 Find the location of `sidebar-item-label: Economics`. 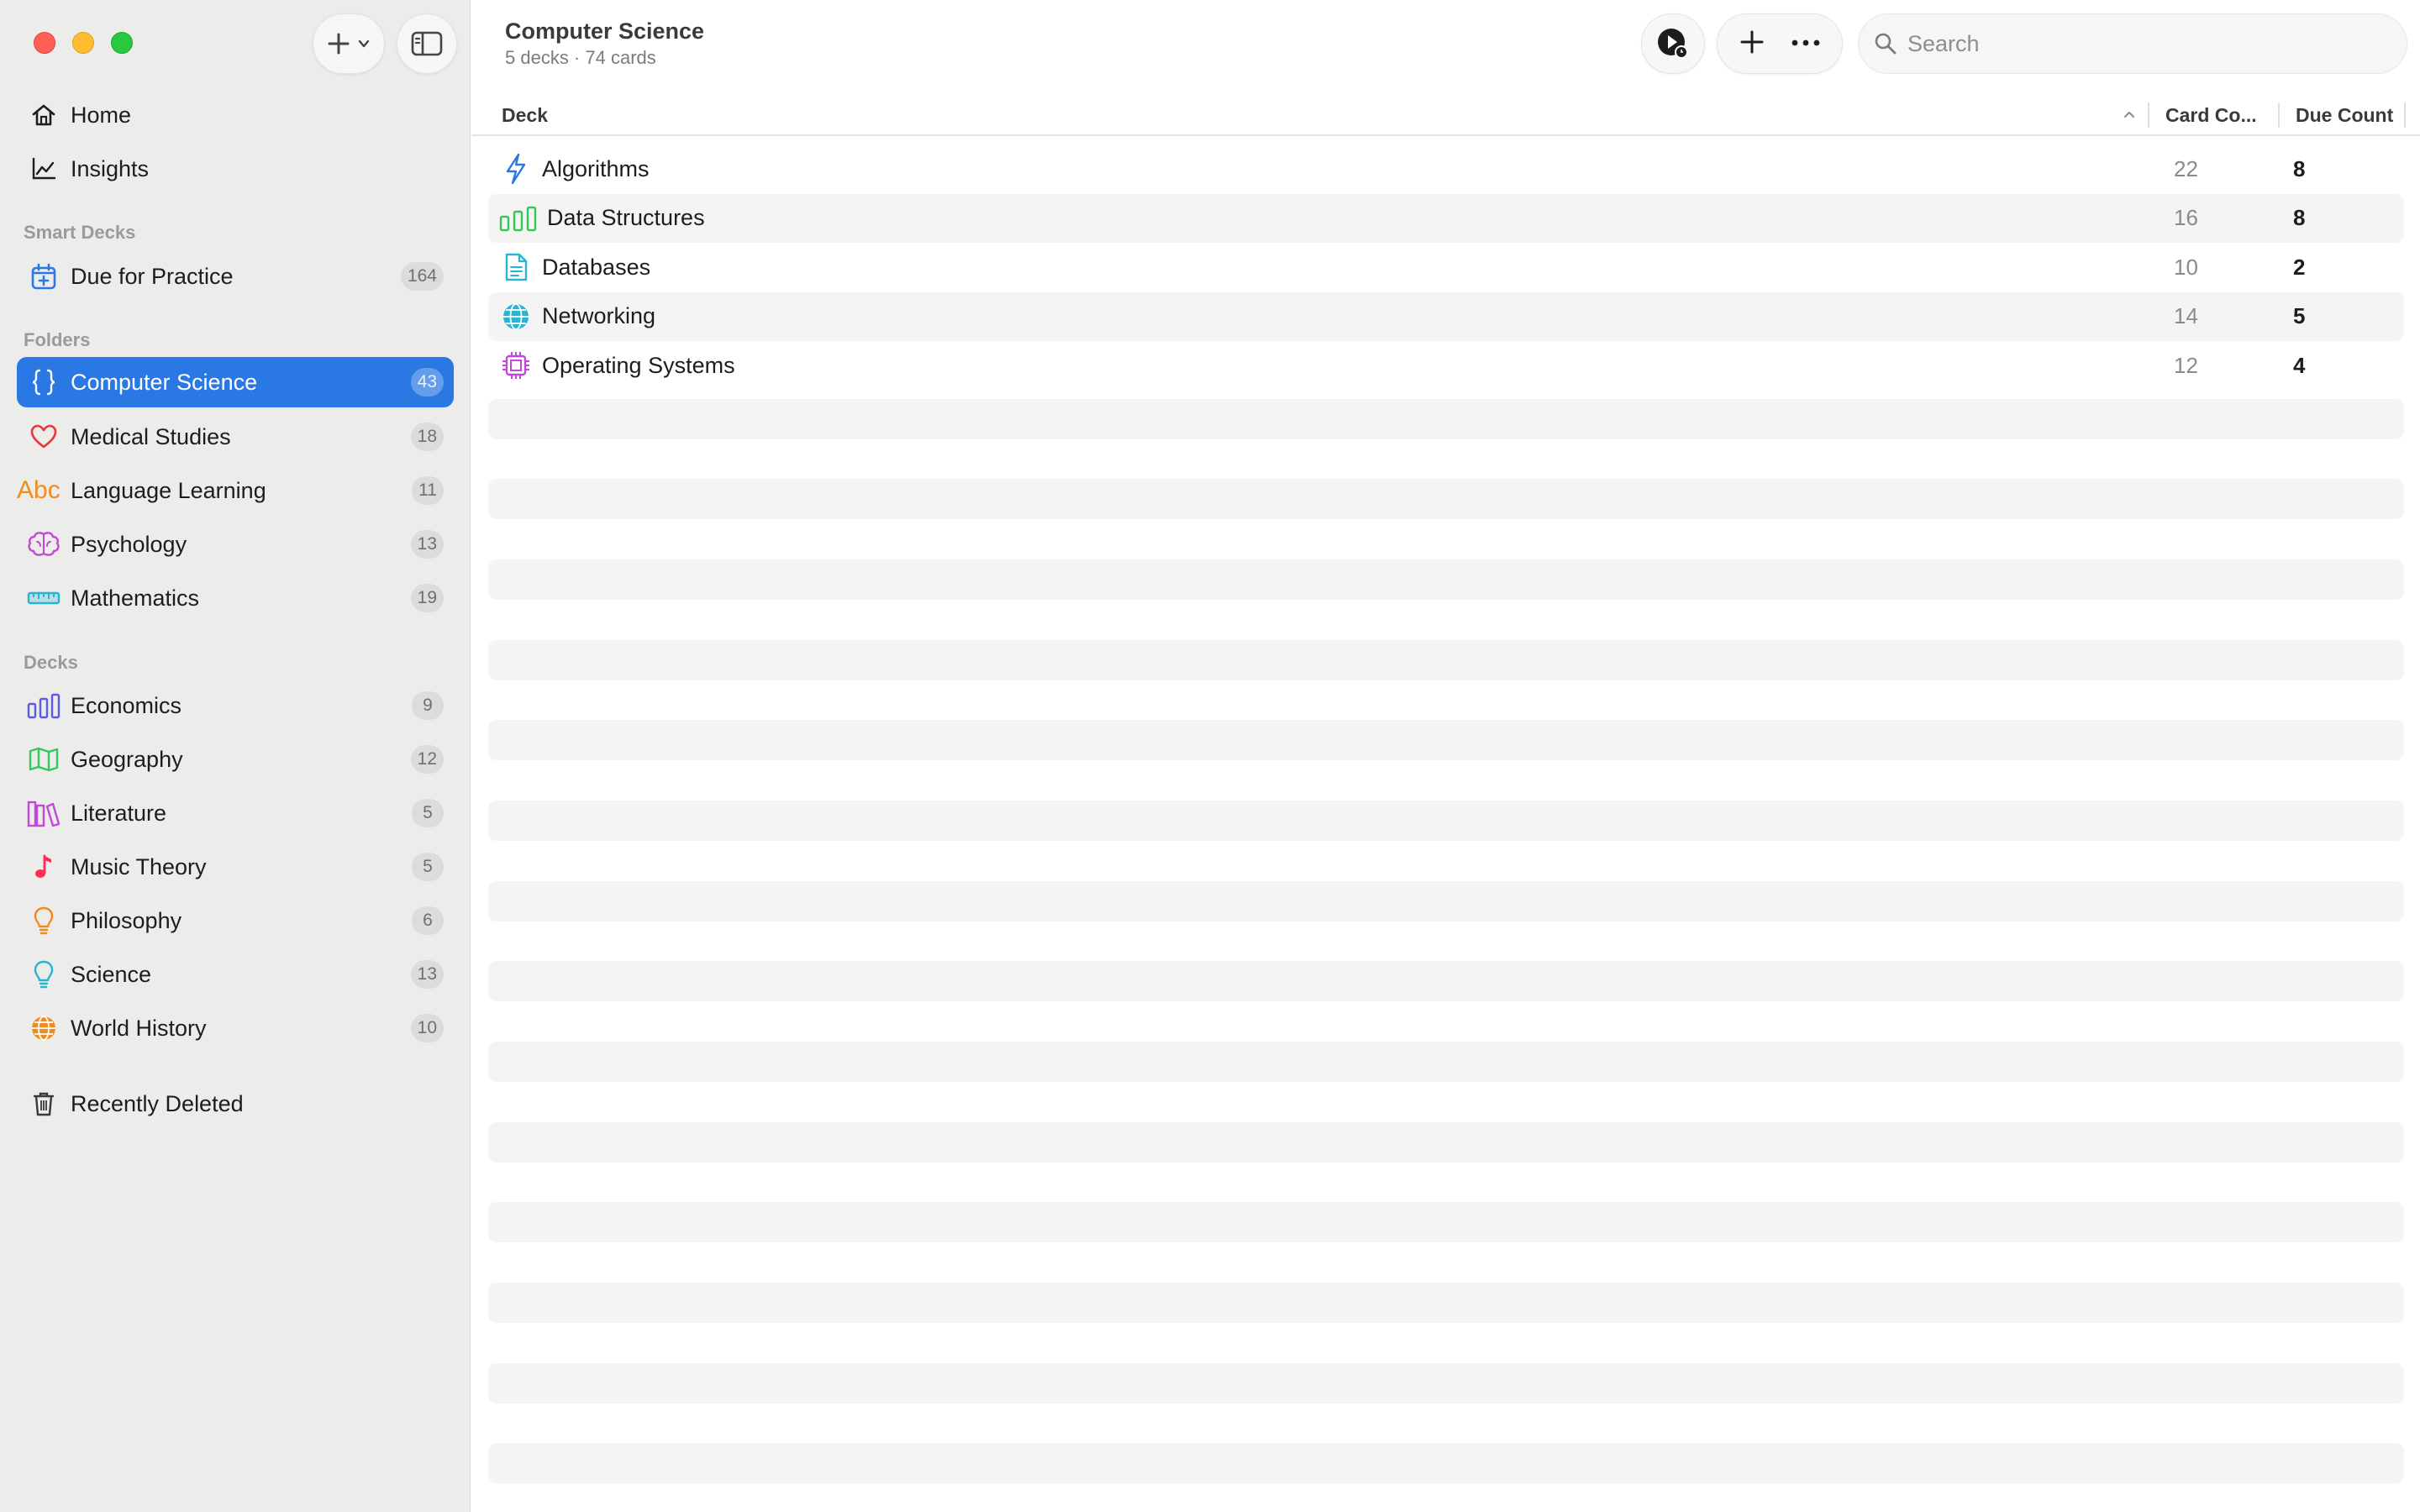

sidebar-item-label: Economics is located at coordinates (127, 705).